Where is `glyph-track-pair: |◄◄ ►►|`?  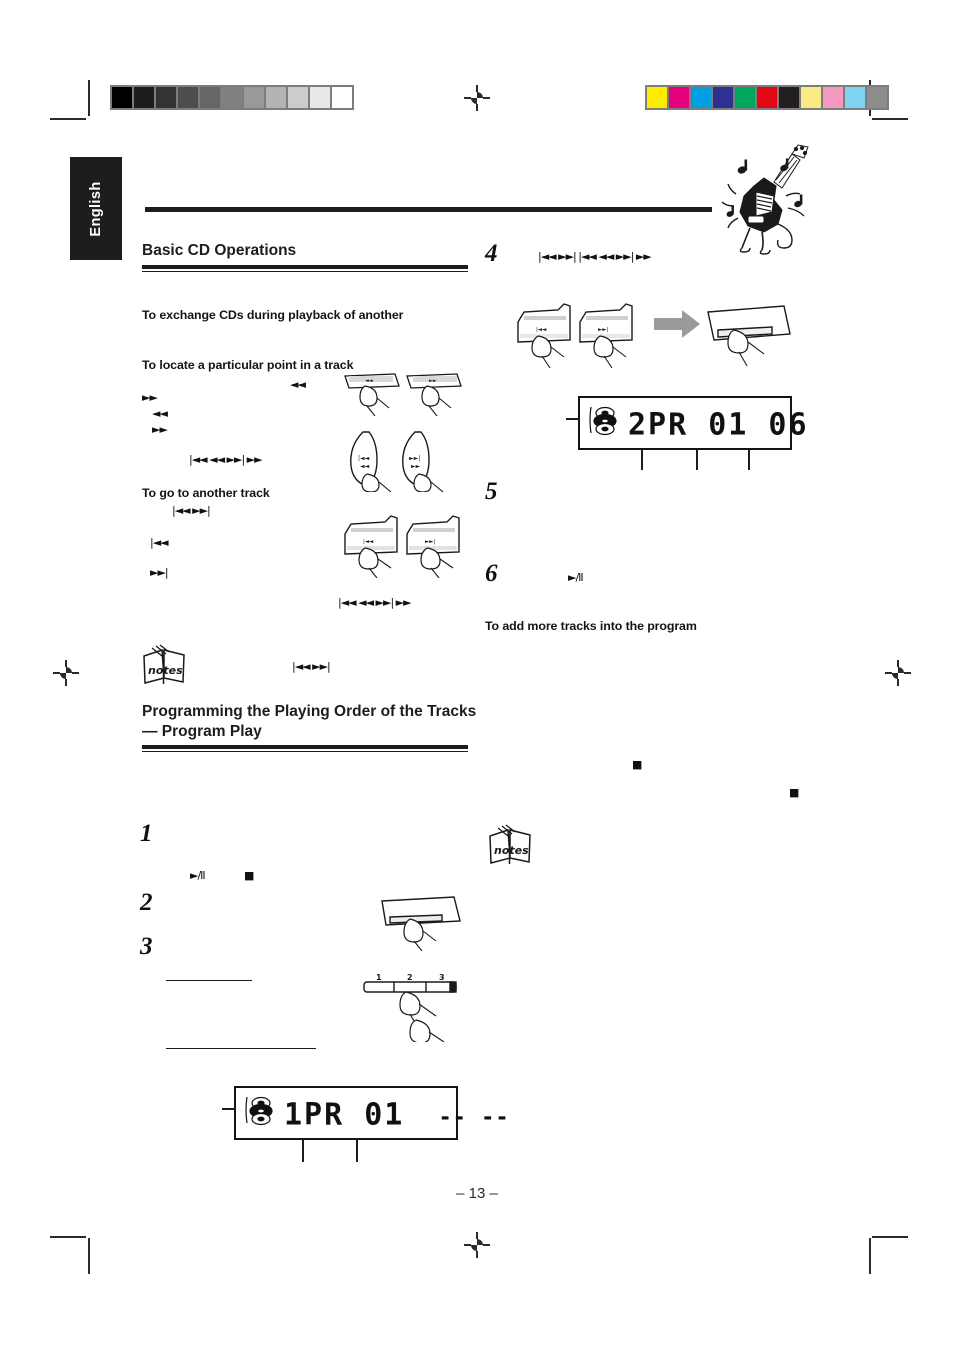 glyph-track-pair: |◄◄ ►►| is located at coordinates (191, 510).